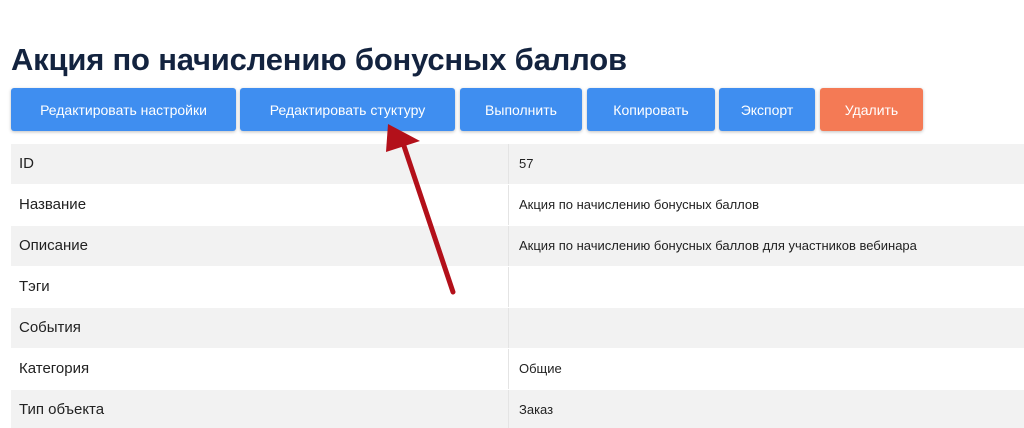 The width and height of the screenshot is (1024, 428). Describe the element at coordinates (767, 109) in the screenshot. I see `export-button: Экспорт` at that location.